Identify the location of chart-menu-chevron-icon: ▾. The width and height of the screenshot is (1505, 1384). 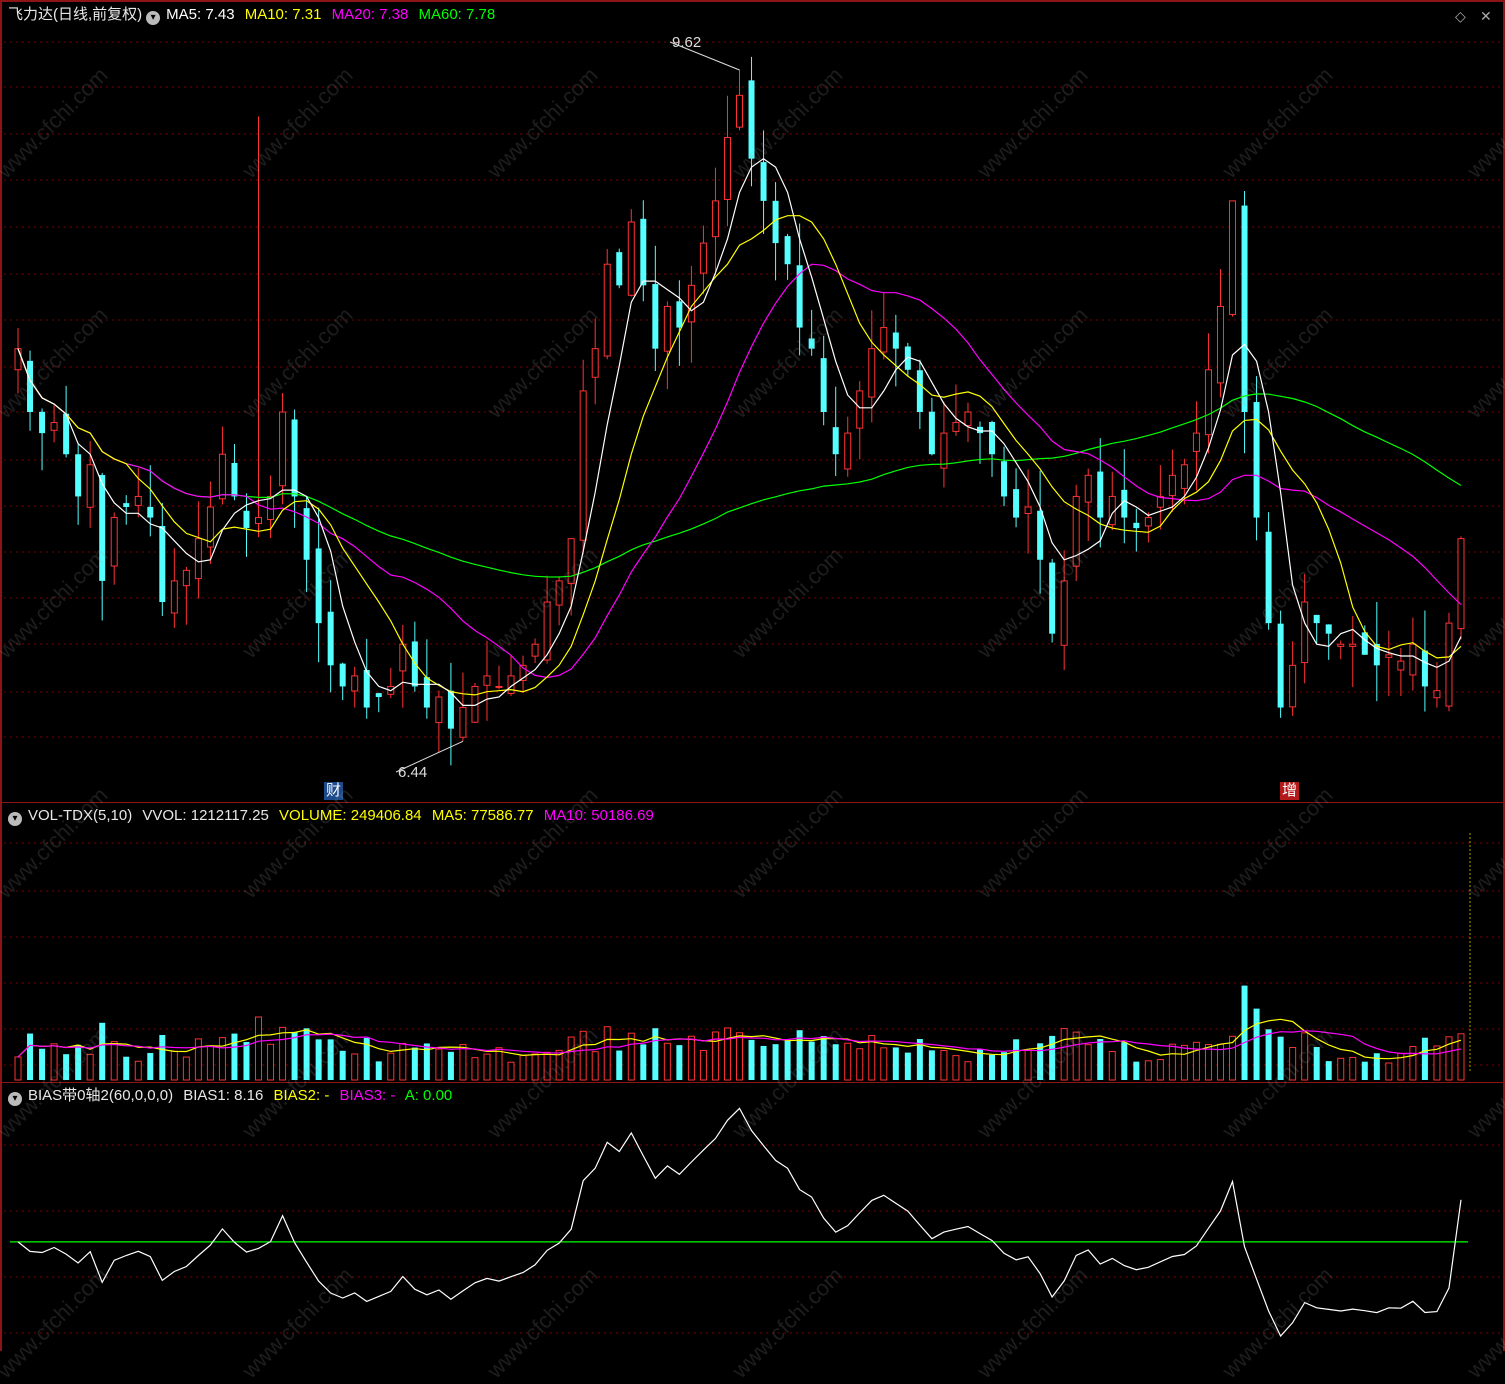
(153, 18).